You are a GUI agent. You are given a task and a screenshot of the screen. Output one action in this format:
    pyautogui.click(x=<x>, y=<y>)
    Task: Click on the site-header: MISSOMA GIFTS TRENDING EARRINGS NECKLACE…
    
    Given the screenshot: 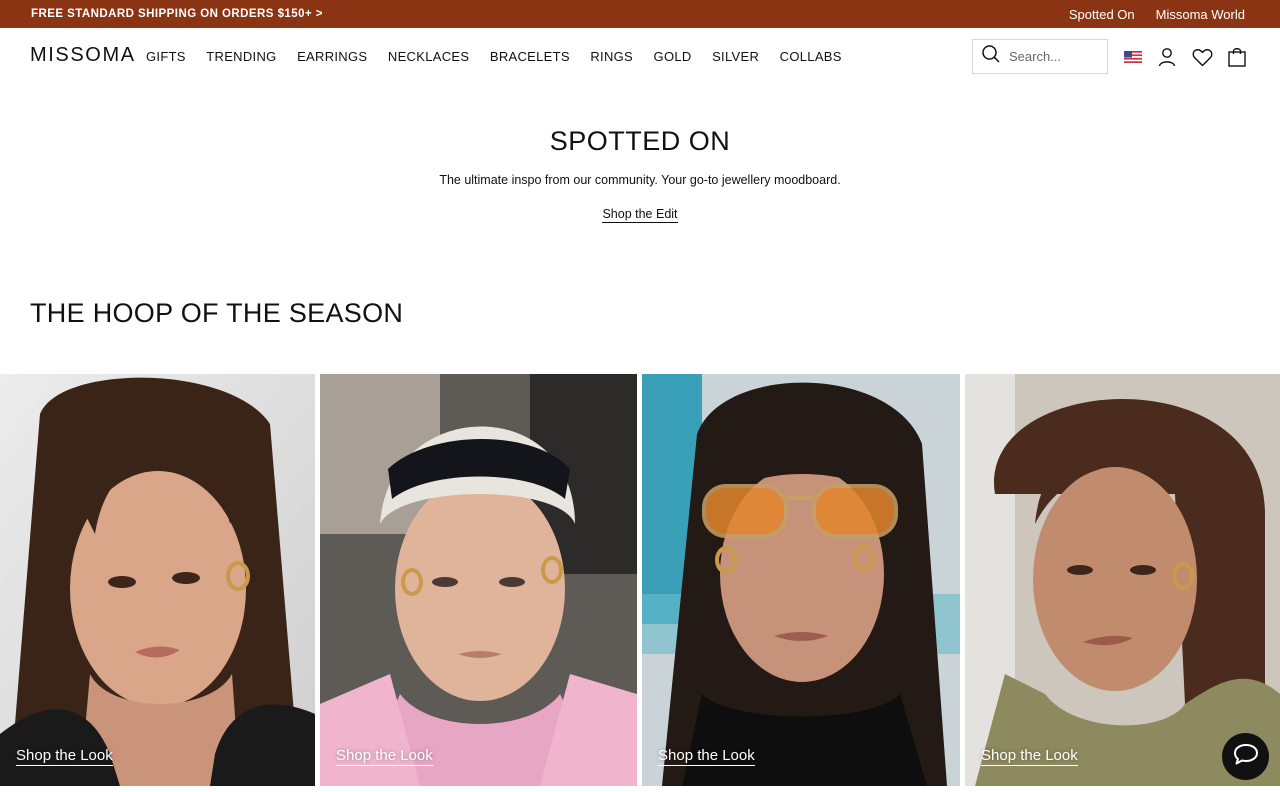 What is the action you would take?
    pyautogui.click(x=640, y=57)
    